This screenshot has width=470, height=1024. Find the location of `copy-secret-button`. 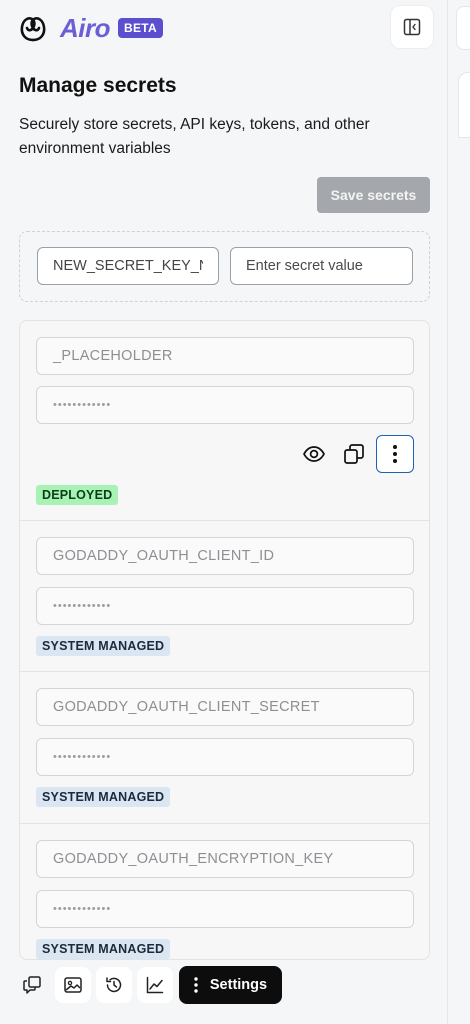

copy-secret-button is located at coordinates (354, 454).